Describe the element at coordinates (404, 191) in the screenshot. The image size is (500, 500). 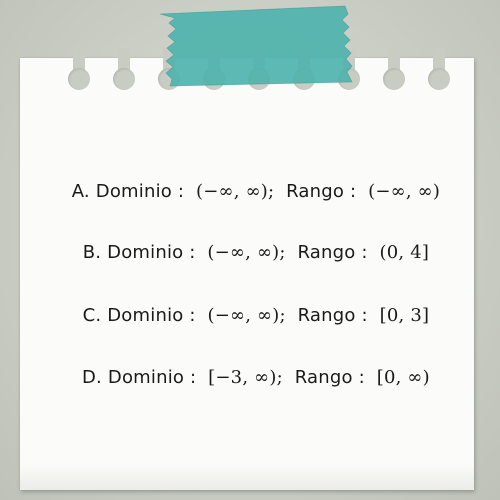
I see `range-value: (−∞, ∞)` at that location.